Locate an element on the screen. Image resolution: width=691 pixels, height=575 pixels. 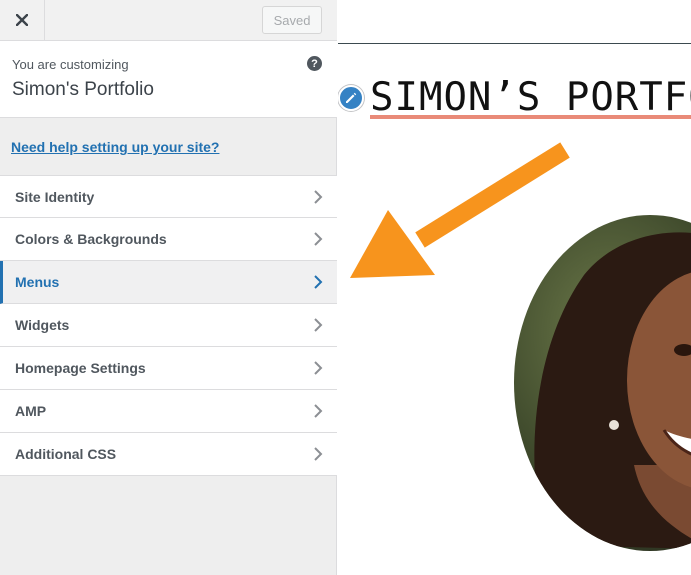
close-icon is located at coordinates (22, 20).